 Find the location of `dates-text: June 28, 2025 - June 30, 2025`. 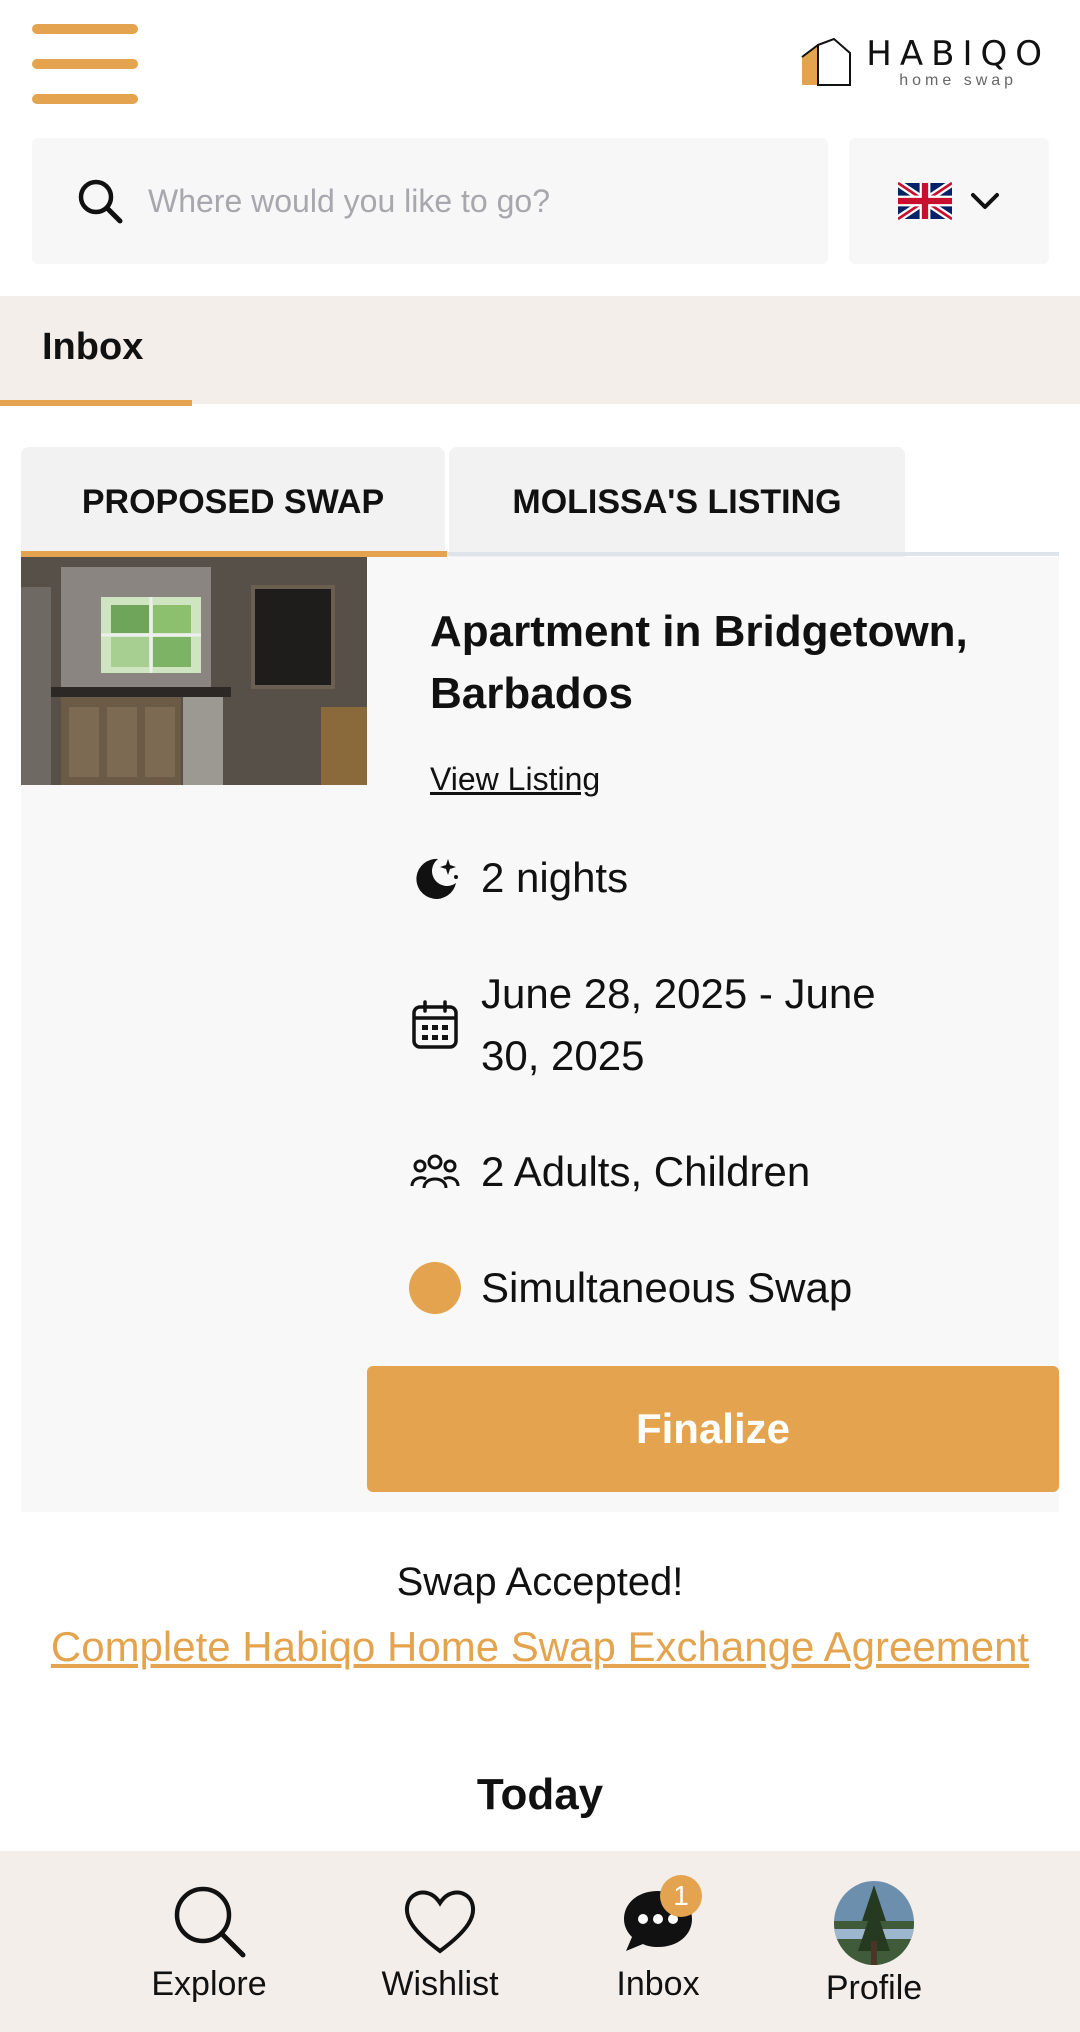

dates-text: June 28, 2025 - June 30, 2025 is located at coordinates (678, 1024).